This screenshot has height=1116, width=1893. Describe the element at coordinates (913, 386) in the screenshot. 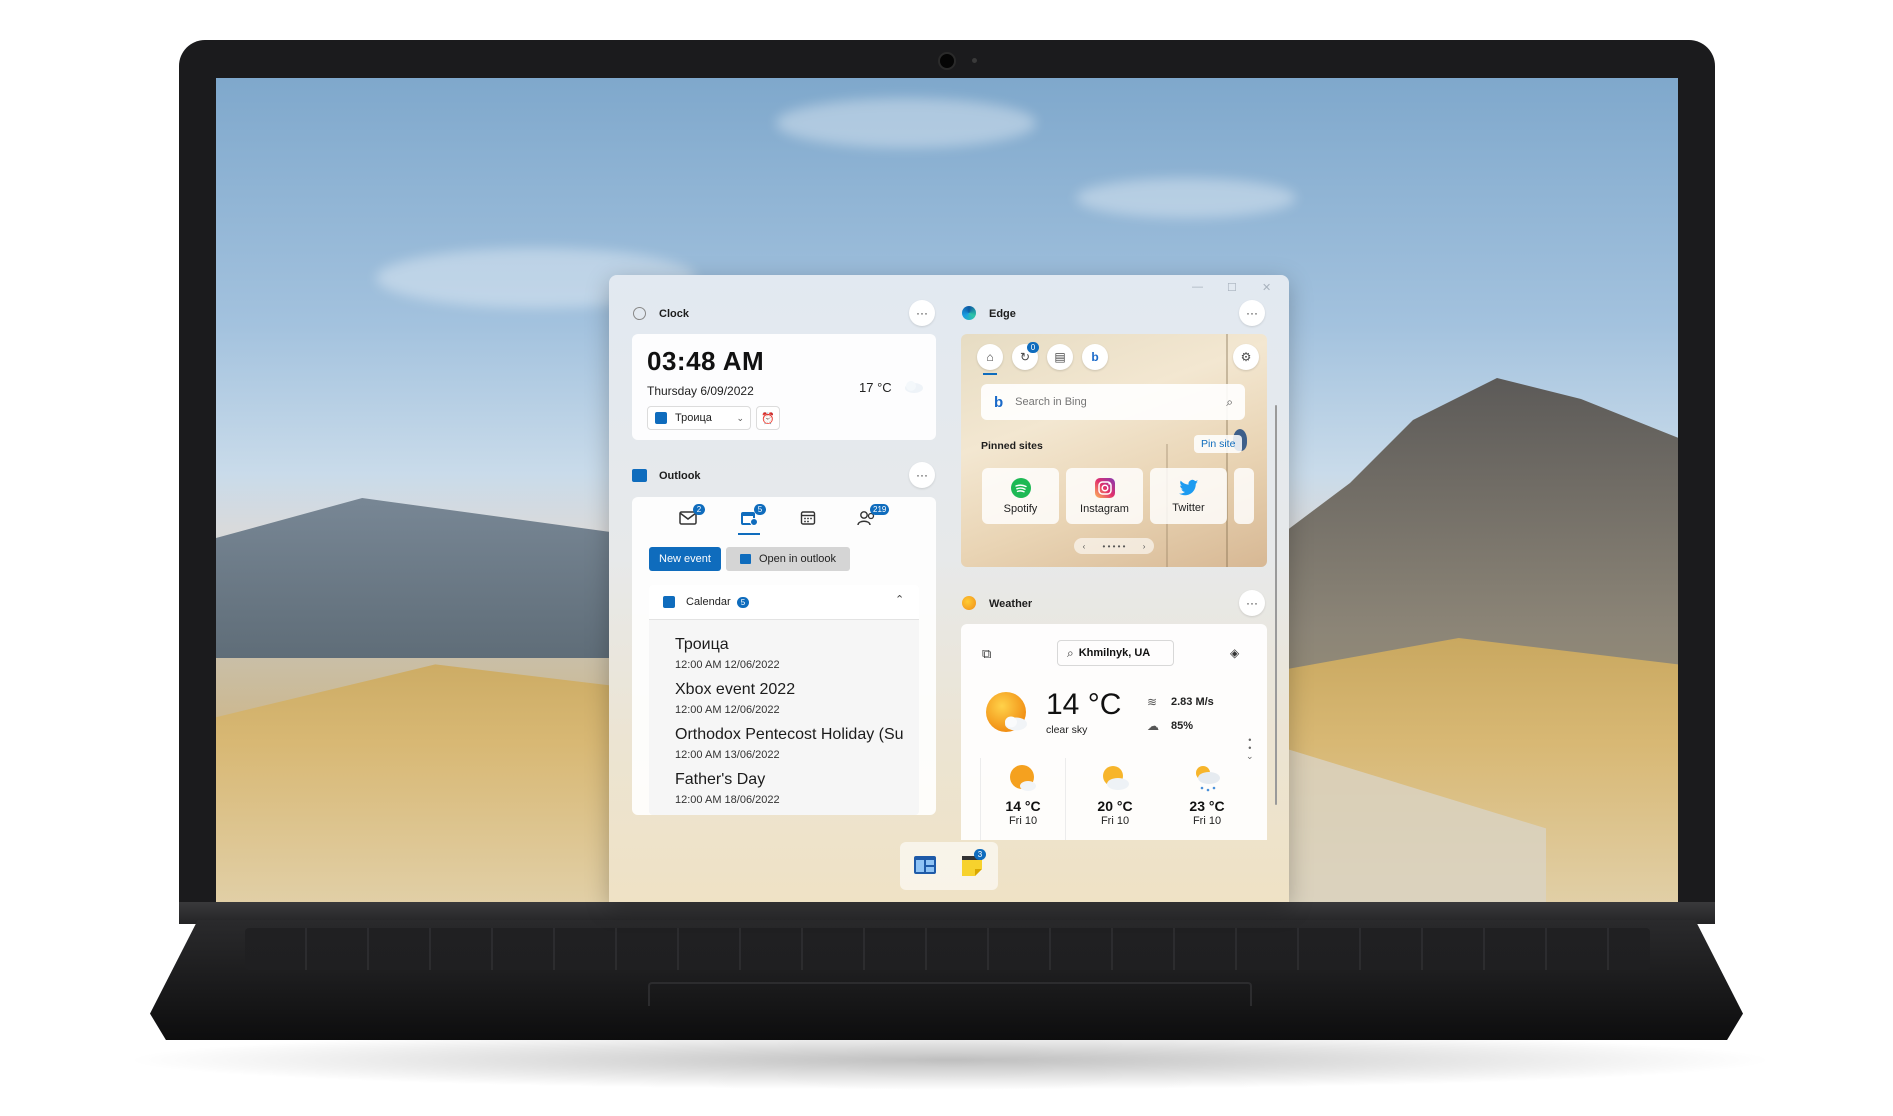

I see `cloud-icon` at that location.